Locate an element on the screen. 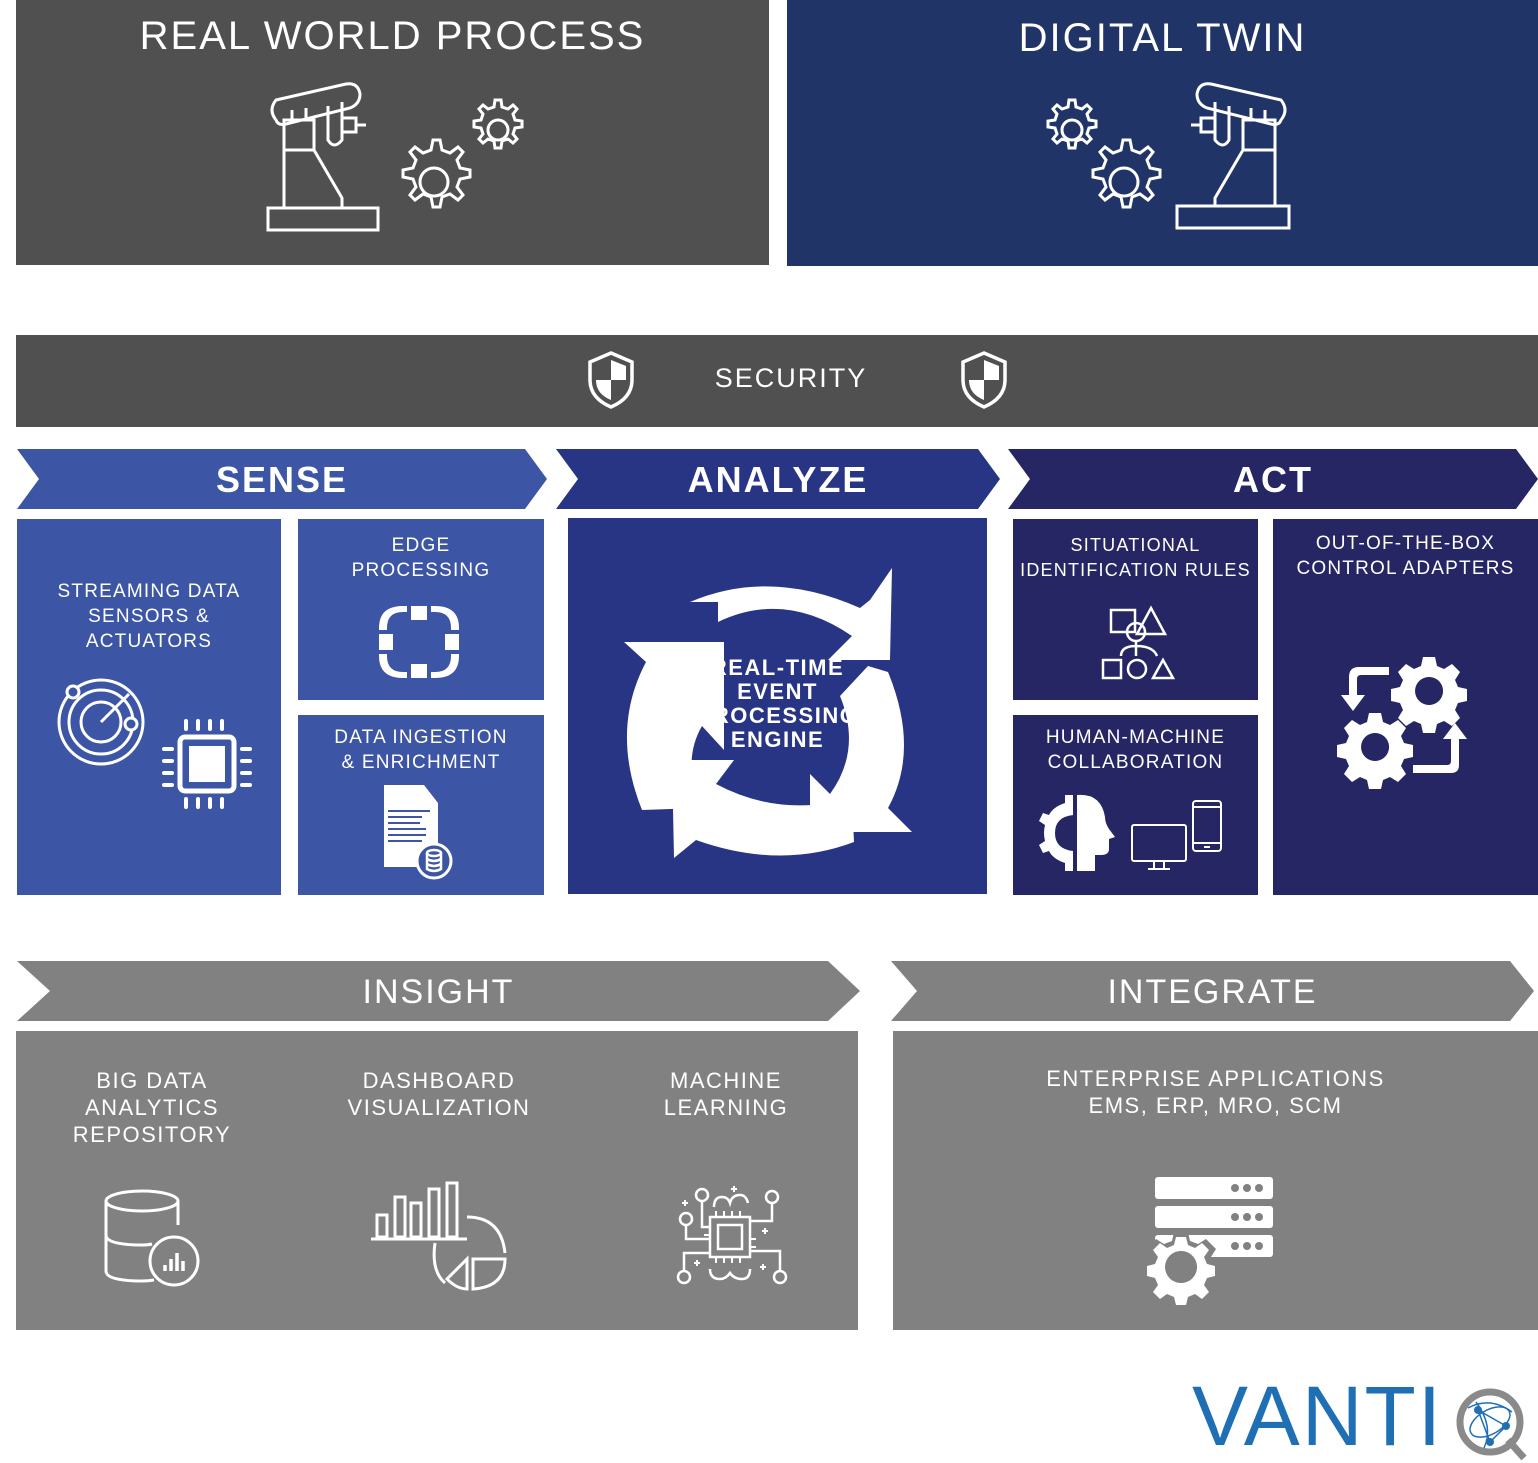 The height and width of the screenshot is (1463, 1538). edge-processing-tile: EDGE PROCESSING is located at coordinates (421, 609).